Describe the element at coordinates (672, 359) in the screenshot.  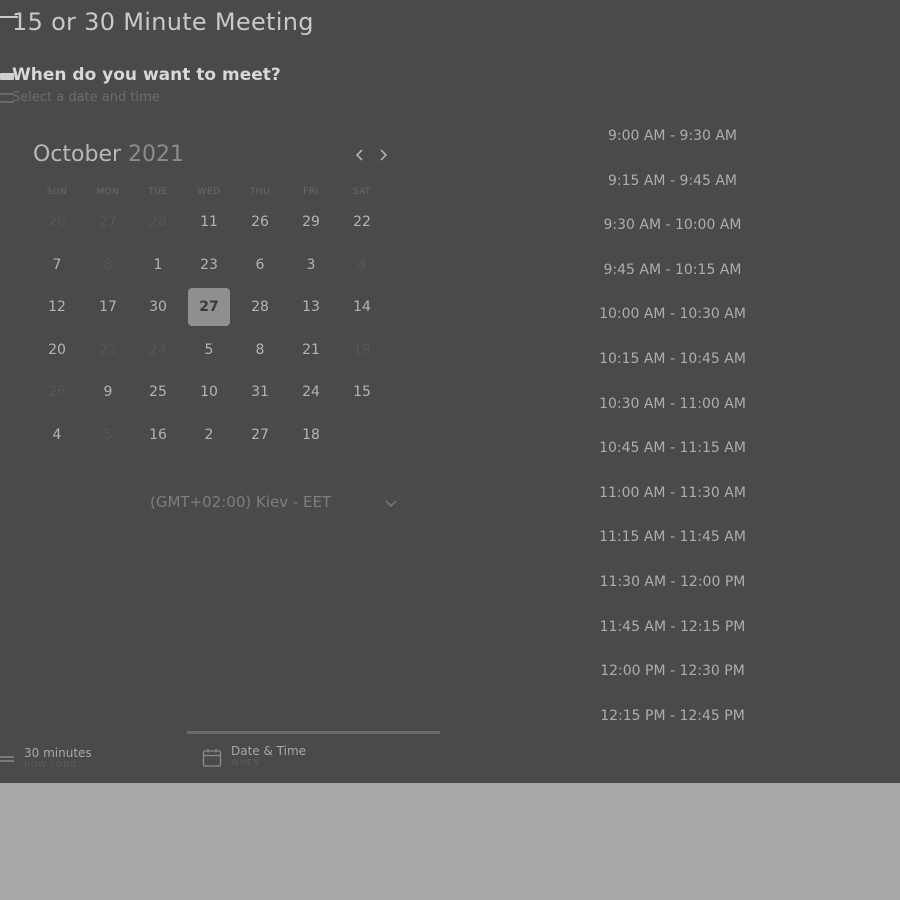
I see `time-slot-button: 10:15 AM - 10:45 AM` at that location.